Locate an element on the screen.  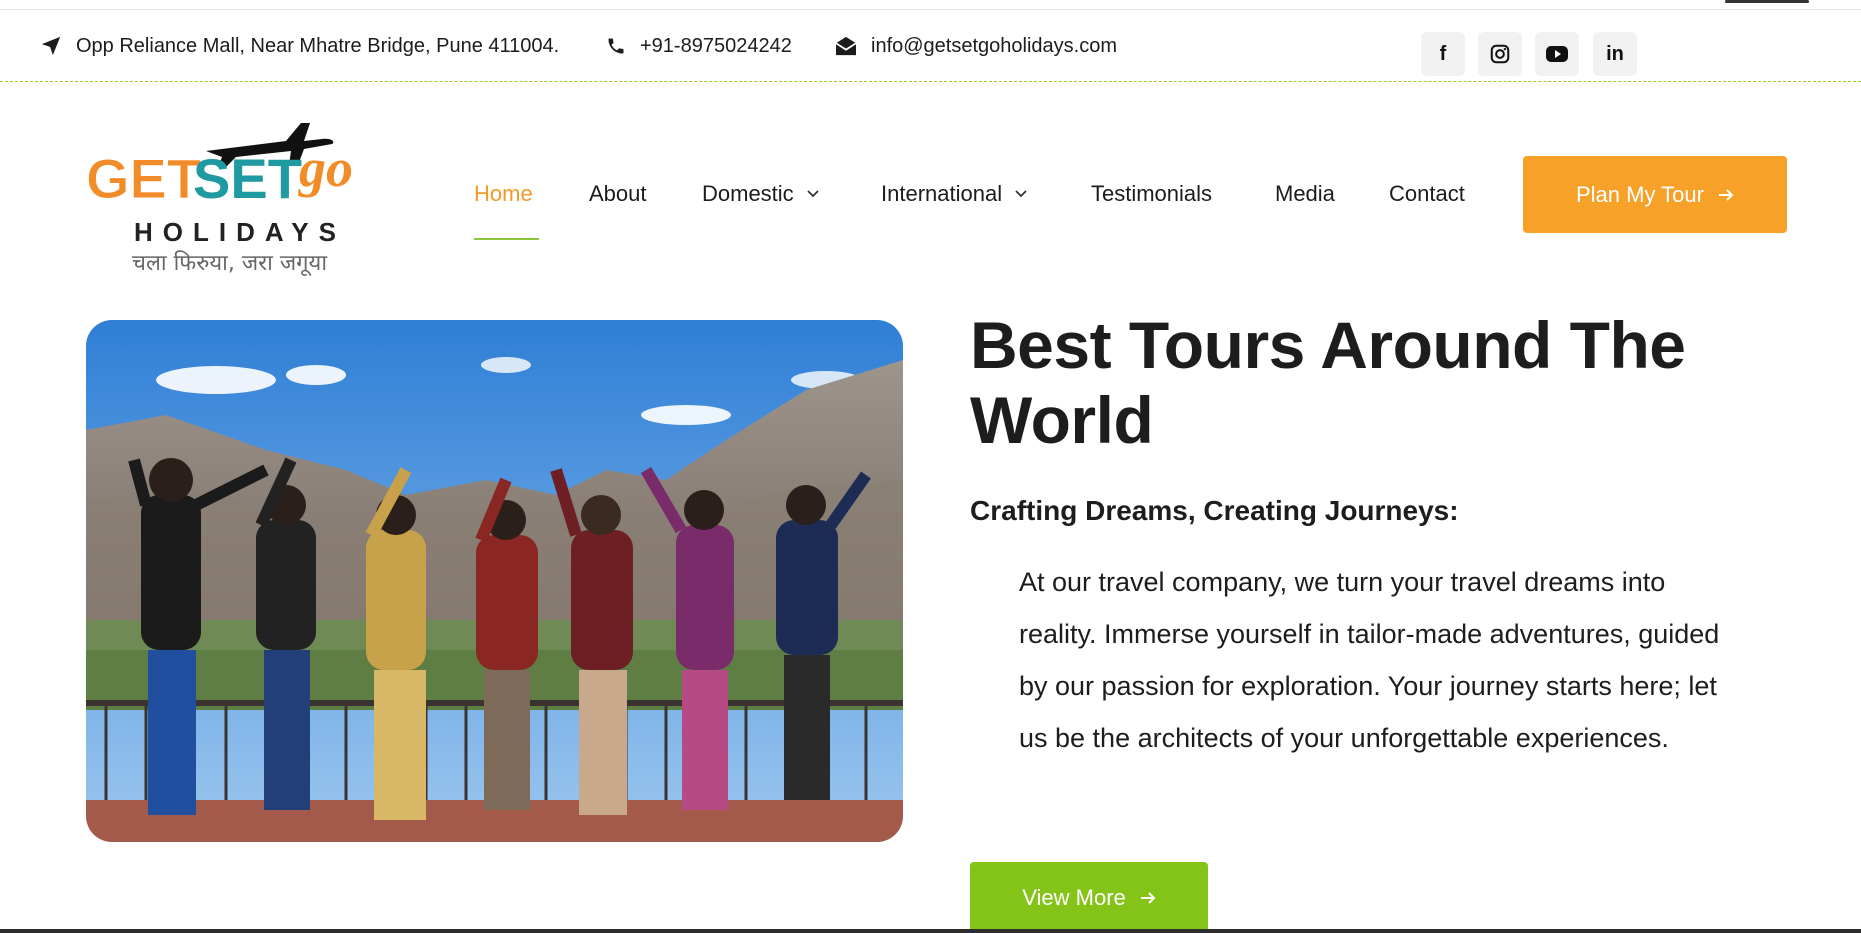
page-bottom-edge is located at coordinates (930, 931).